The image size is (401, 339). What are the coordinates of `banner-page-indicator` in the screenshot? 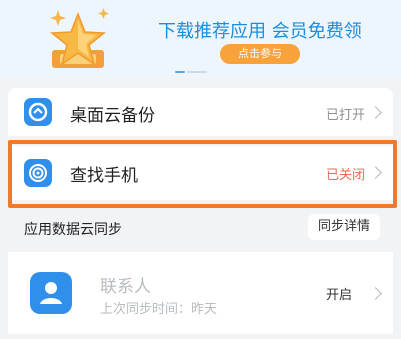 It's located at (195, 73).